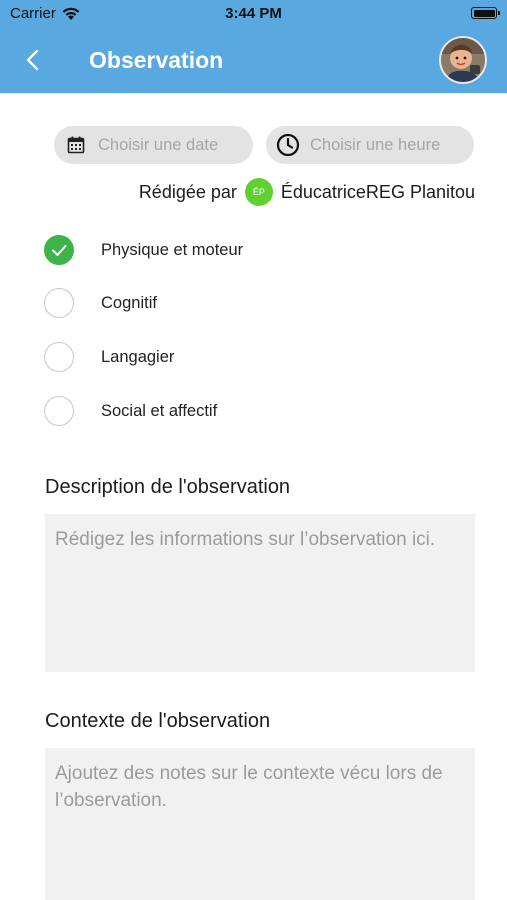 This screenshot has height=900, width=507. What do you see at coordinates (259, 359) in the screenshot?
I see `category-langagier: Langagier` at bounding box center [259, 359].